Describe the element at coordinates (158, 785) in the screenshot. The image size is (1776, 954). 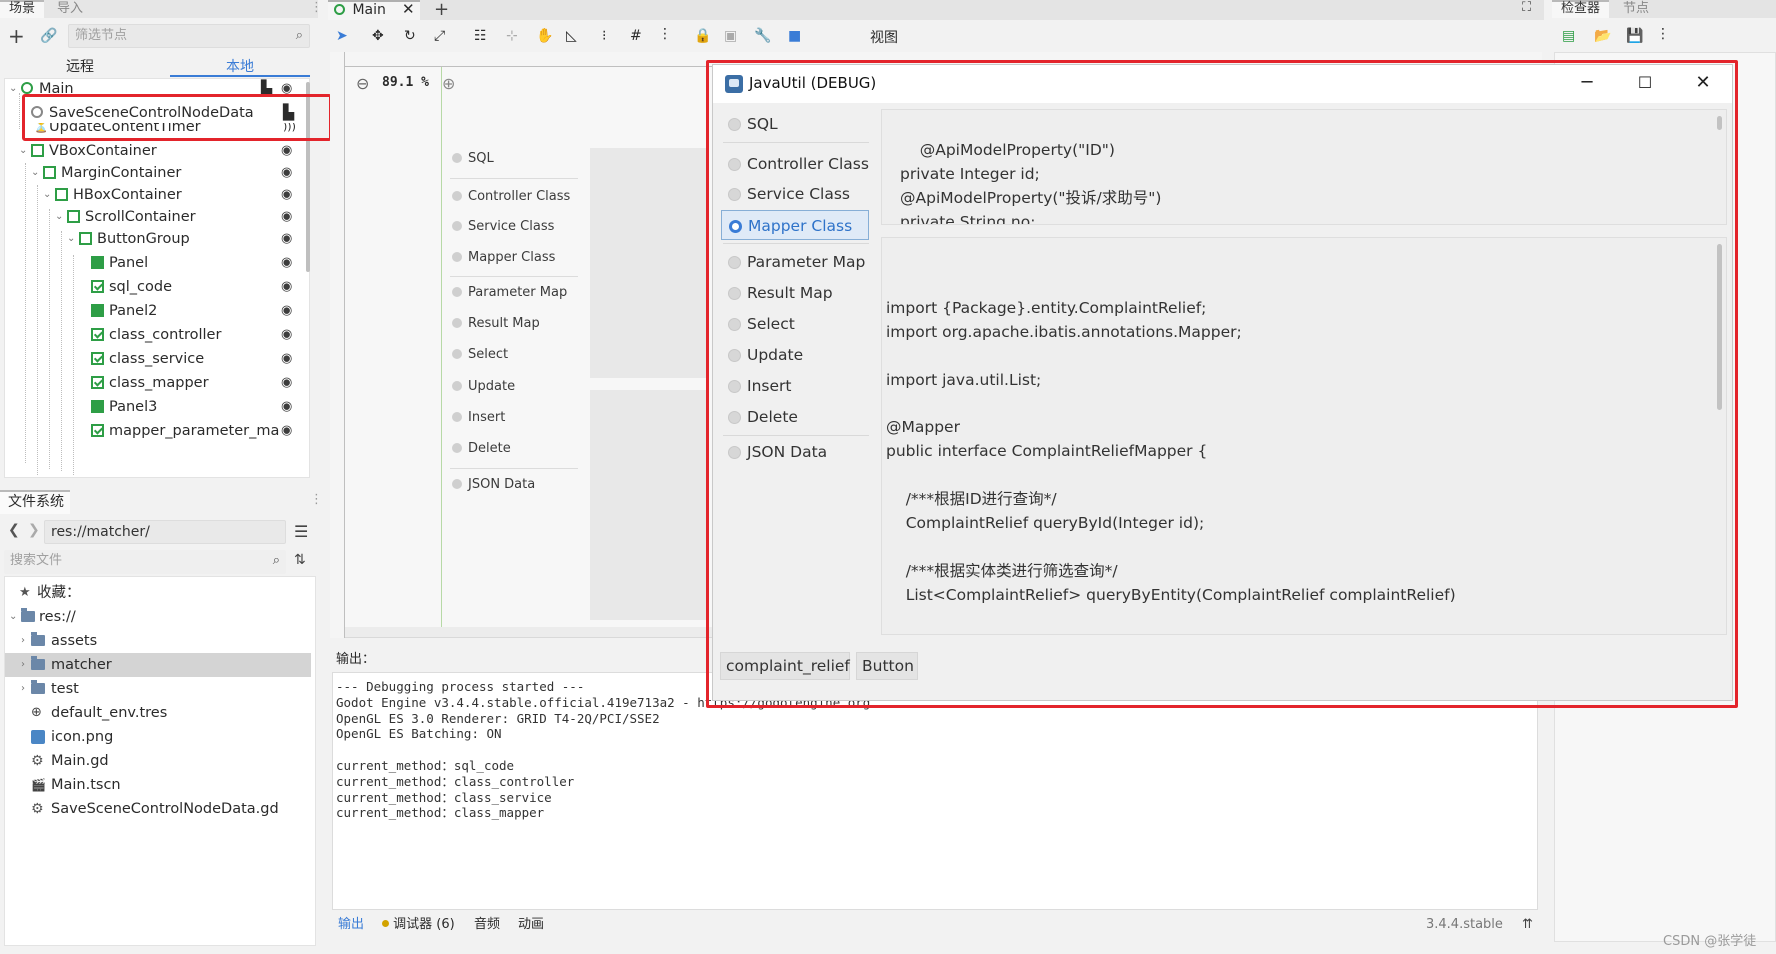
I see `fs-file-main-tscn: 🎬 Main.tscn` at that location.